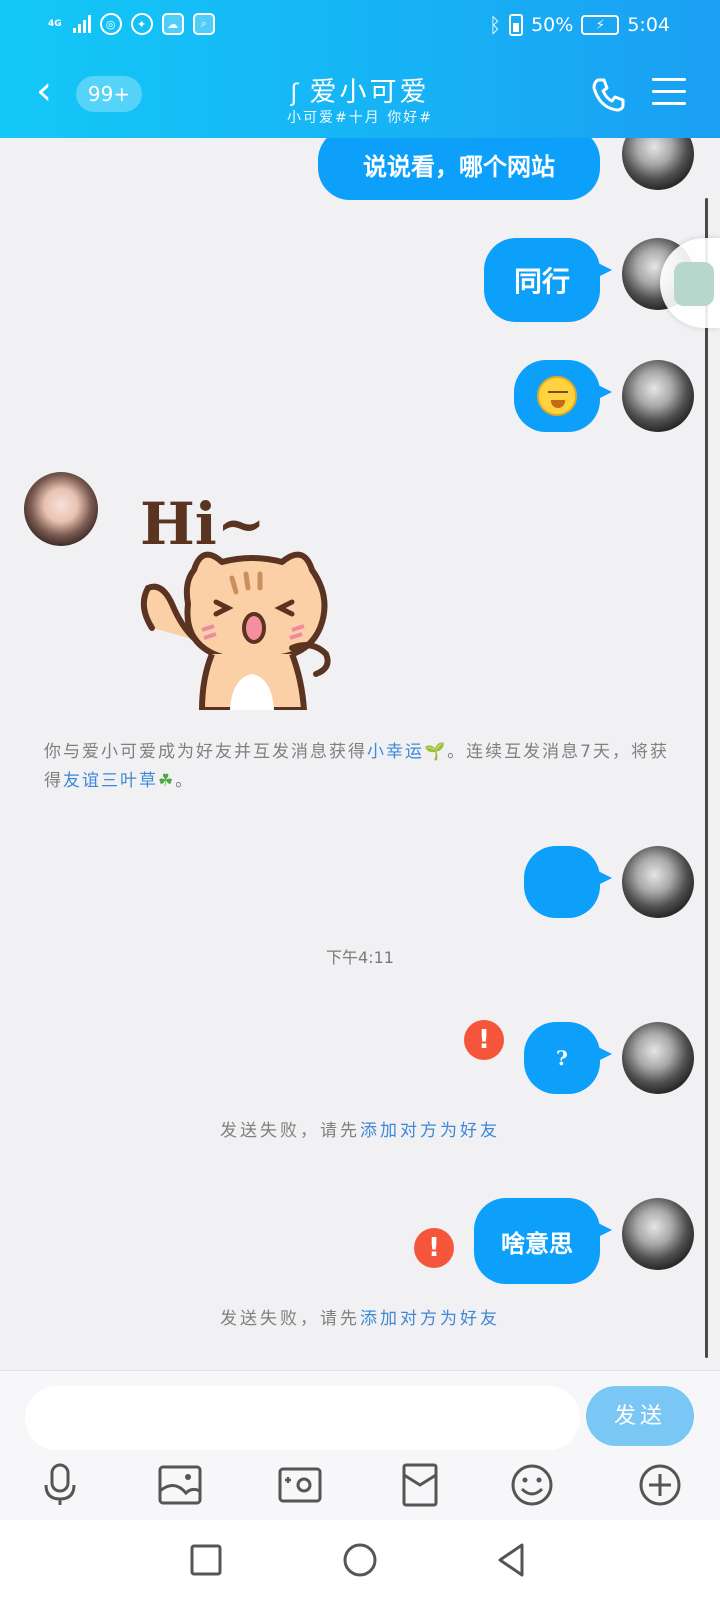 Image resolution: width=720 pixels, height=1600 pixels. What do you see at coordinates (110, 781) in the screenshot?
I see `clover-link: 友谊三叶草` at bounding box center [110, 781].